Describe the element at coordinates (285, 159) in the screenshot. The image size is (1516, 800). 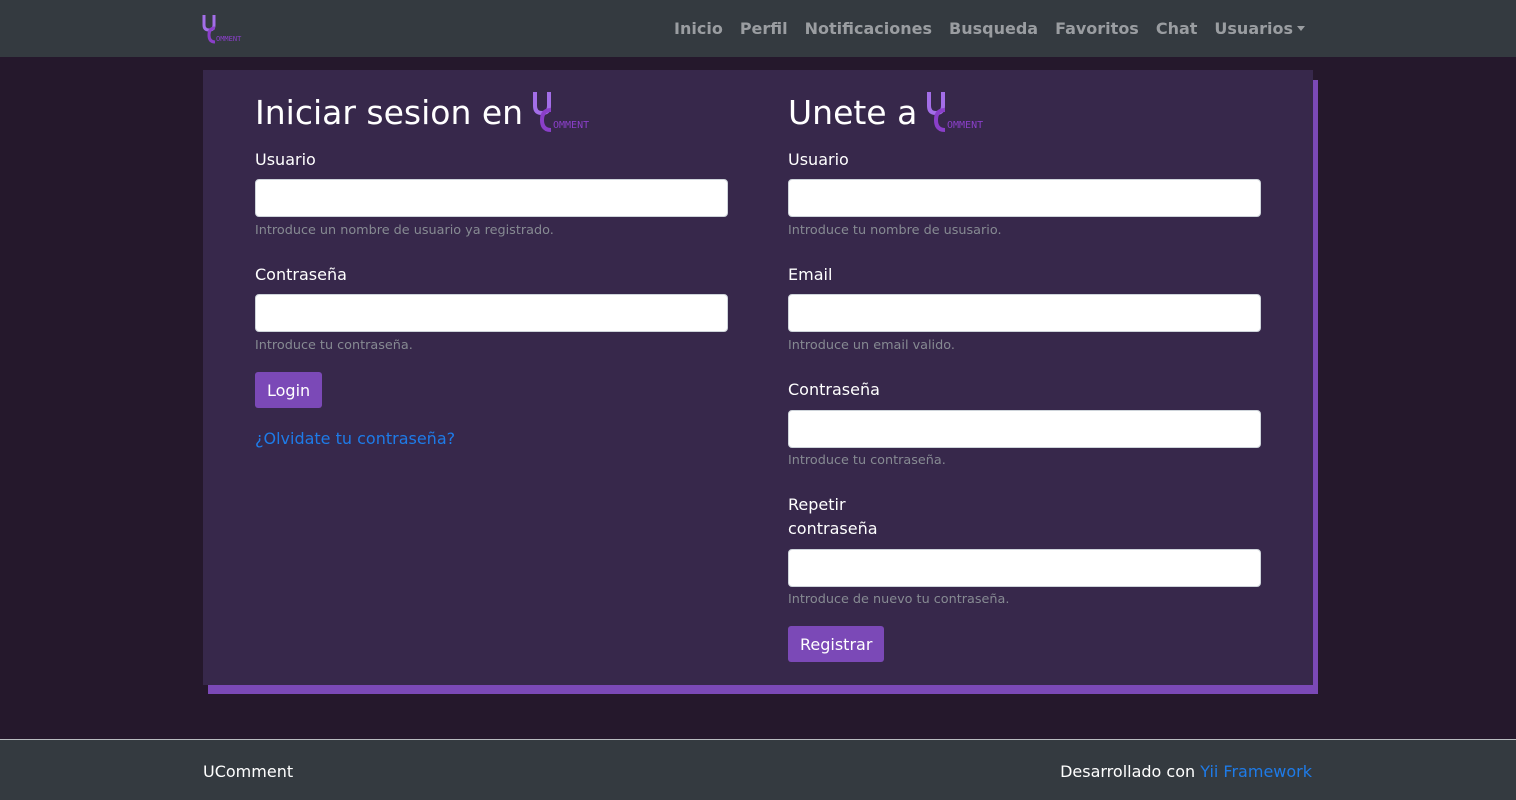
I see `login-username-label: Usuario` at that location.